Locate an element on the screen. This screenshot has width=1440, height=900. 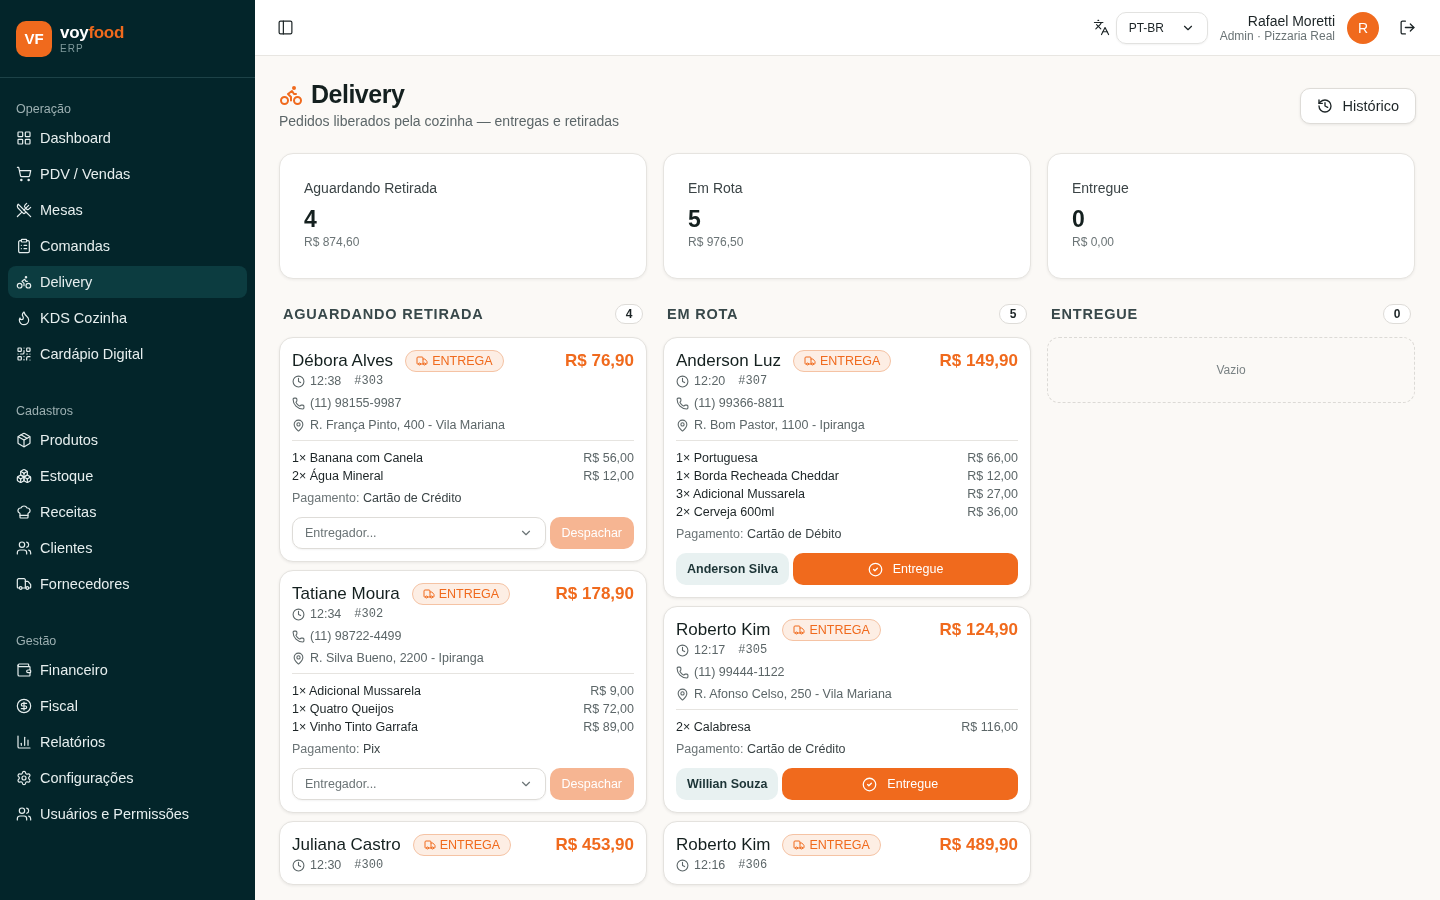
users-icon is located at coordinates (24, 548).